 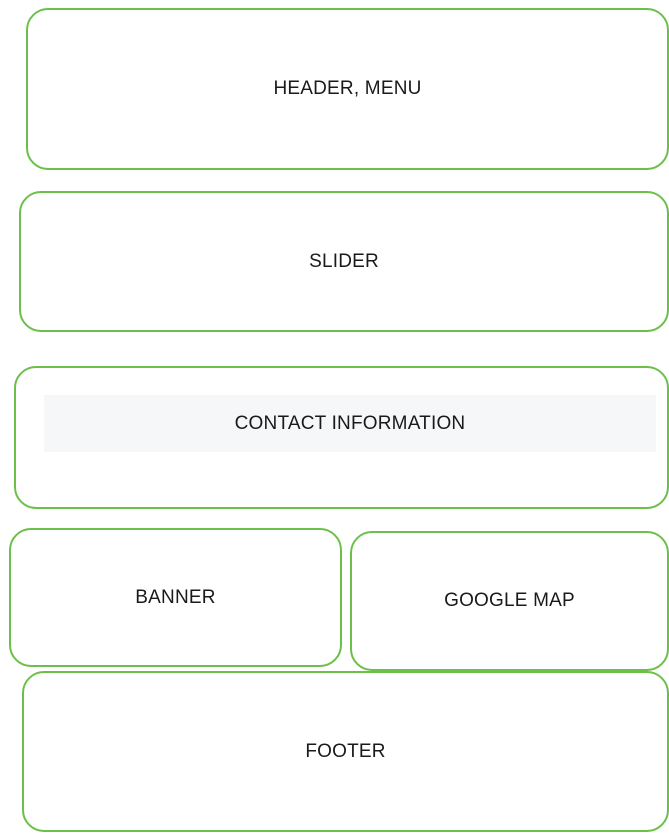 I want to click on banner-label: BANNER, so click(x=175, y=597).